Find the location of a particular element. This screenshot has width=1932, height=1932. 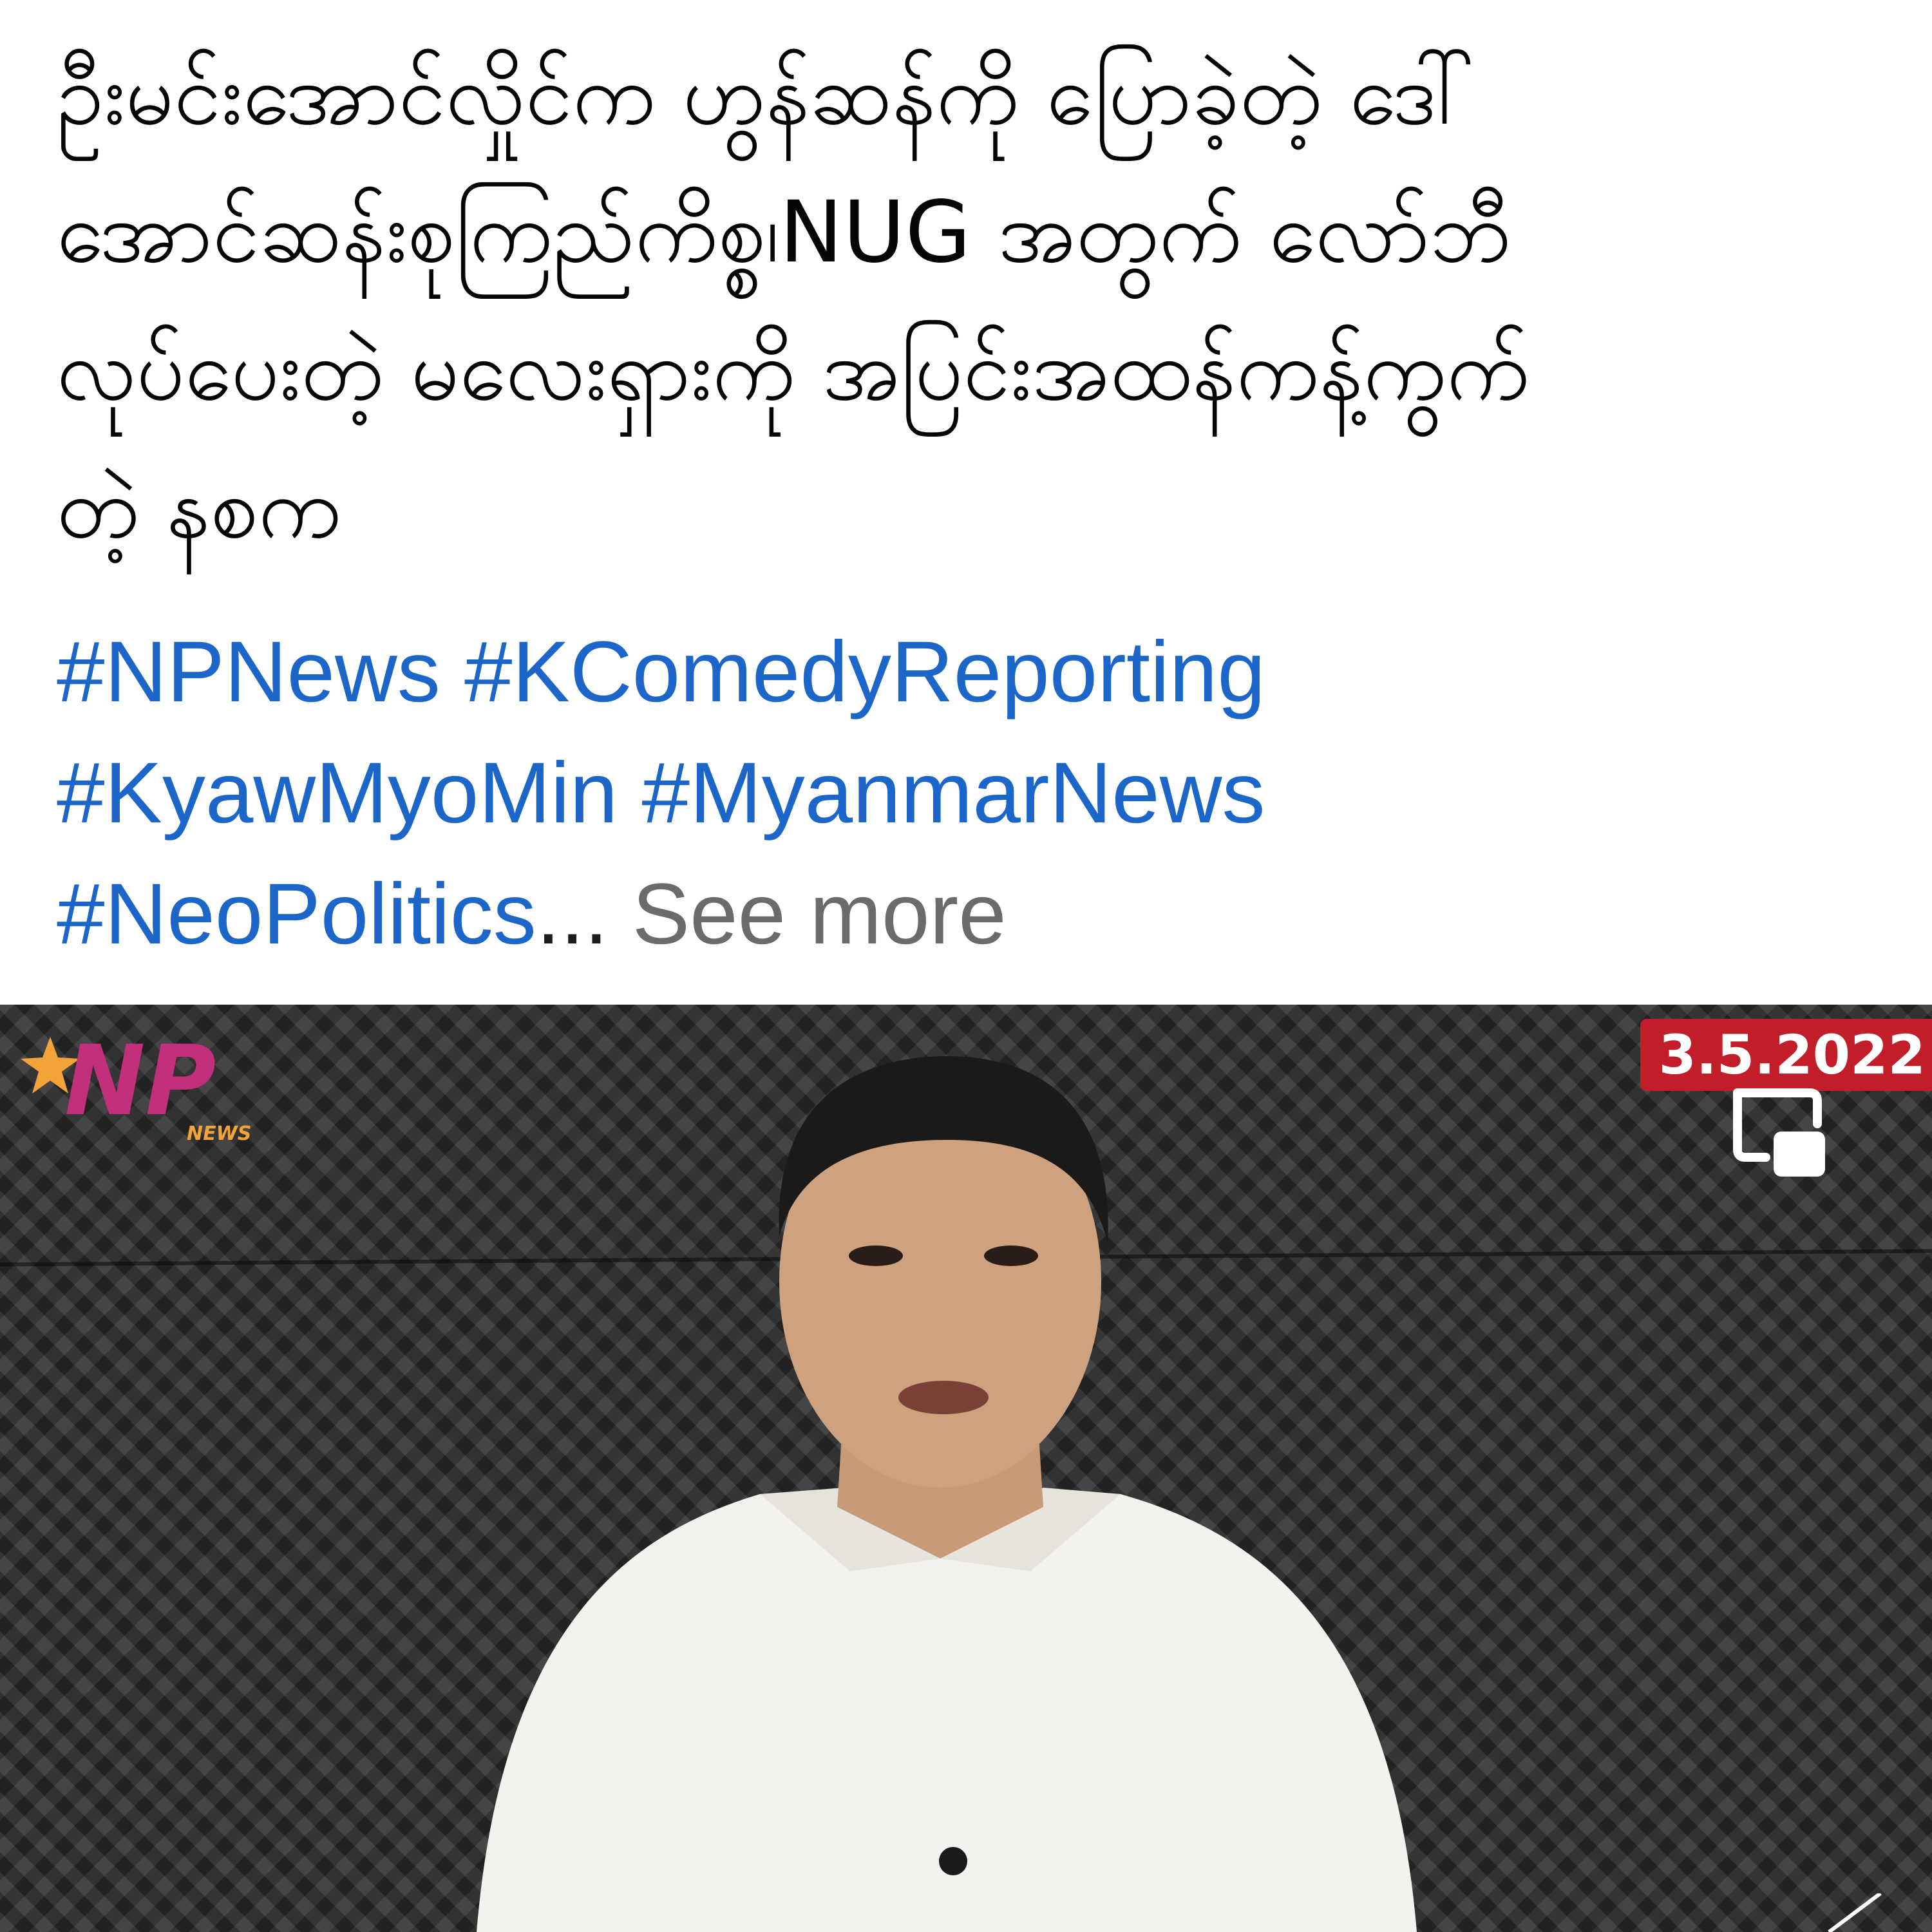

caption-line: အောင်ဆန်းစုကြည်ကိစ္စ၊NUG အတွက် လော်ဘီ is located at coordinates (784, 232).